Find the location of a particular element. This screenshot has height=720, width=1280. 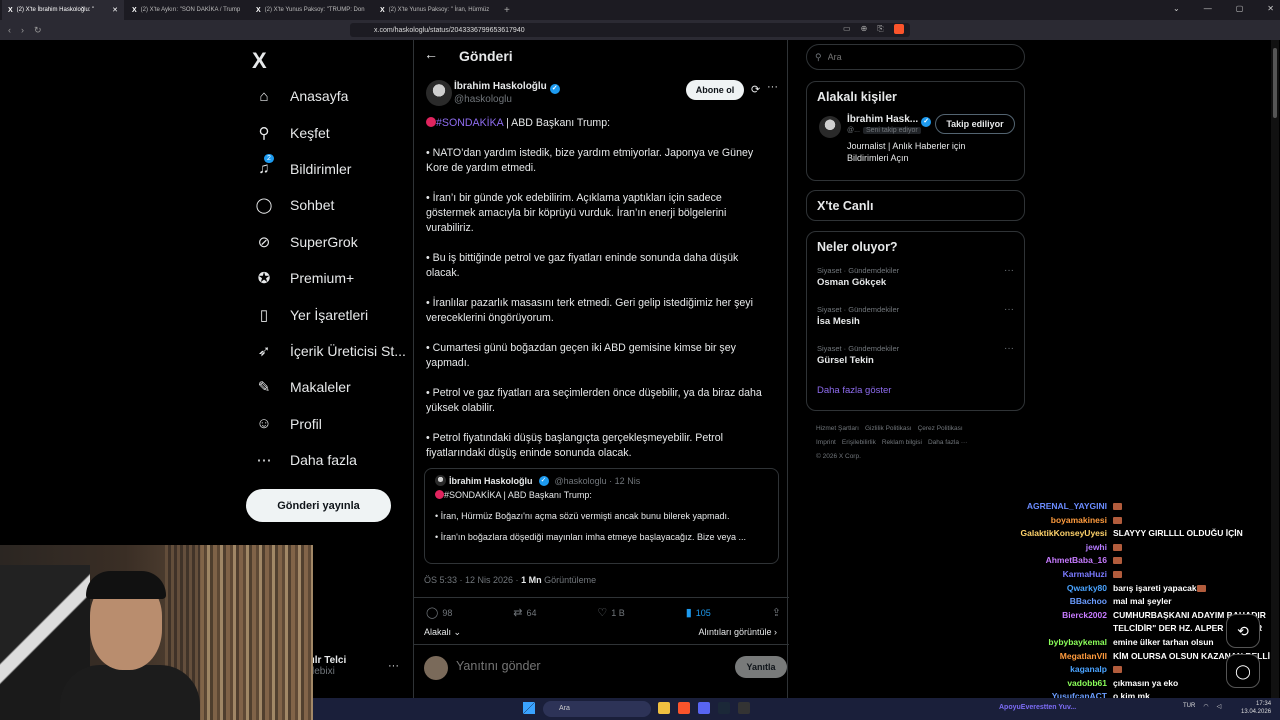

back-arrow-icon: ← is located at coordinates (431, 54).